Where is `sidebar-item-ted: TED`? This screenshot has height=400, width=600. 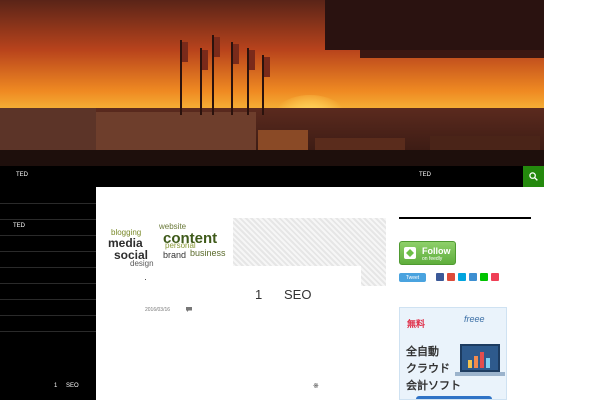 sidebar-item-ted: TED is located at coordinates (19, 226).